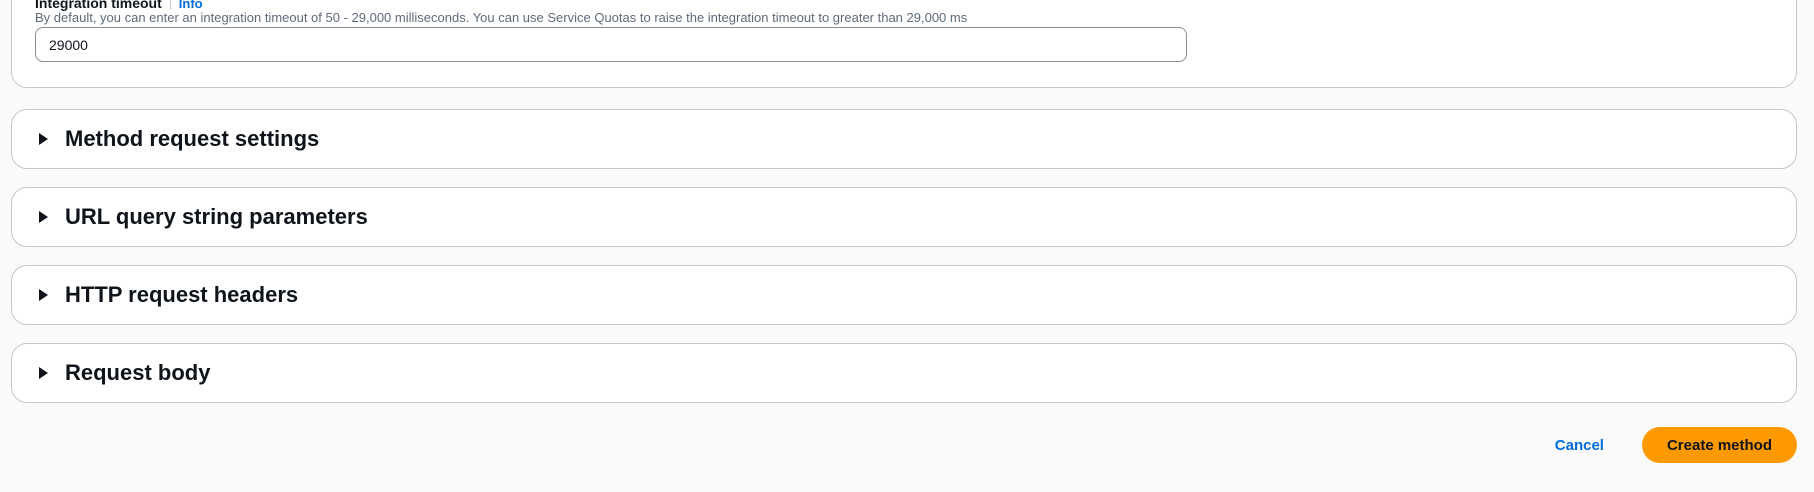  What do you see at coordinates (191, 5) in the screenshot?
I see `info-link: Info` at bounding box center [191, 5].